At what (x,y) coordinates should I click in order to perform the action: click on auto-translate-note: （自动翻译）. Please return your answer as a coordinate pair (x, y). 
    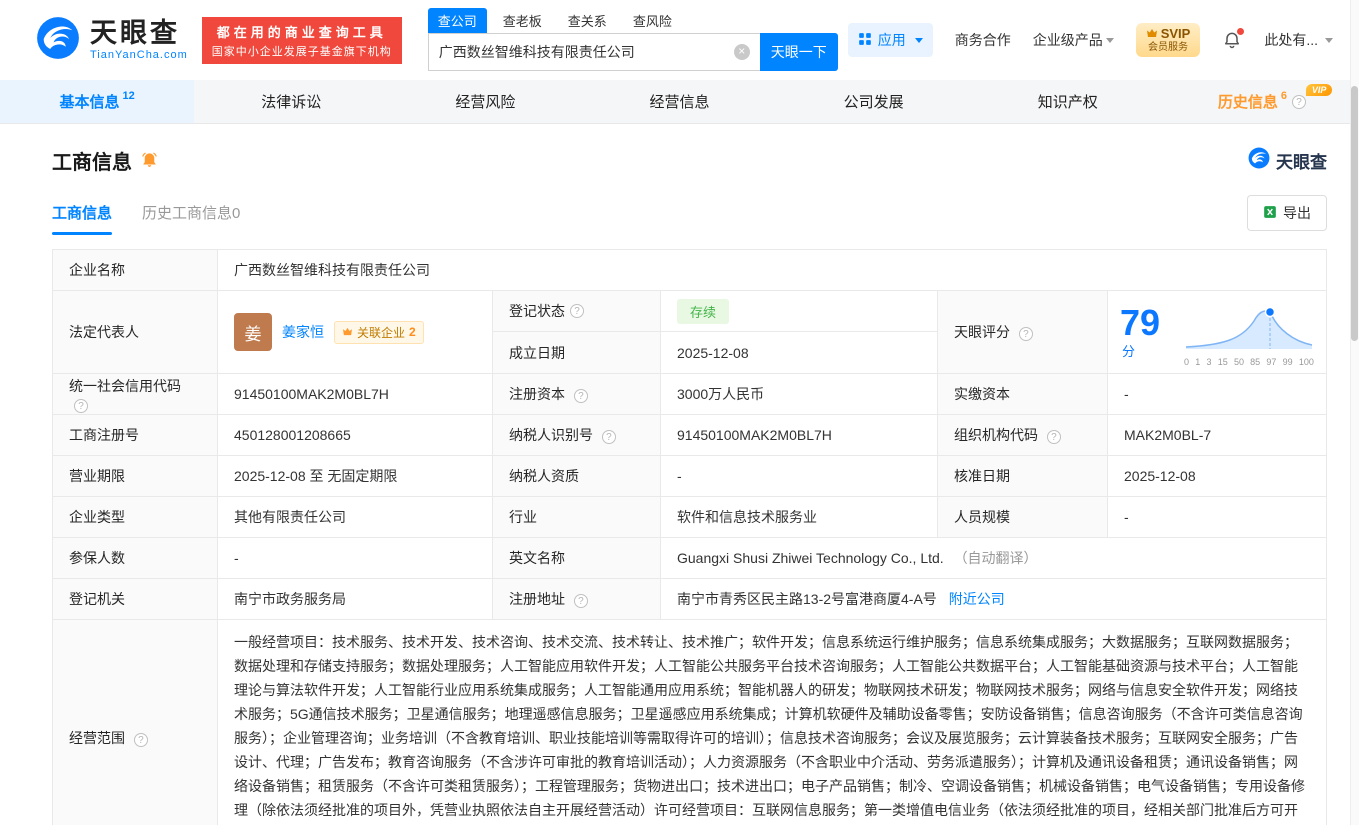
    Looking at the image, I should click on (995, 558).